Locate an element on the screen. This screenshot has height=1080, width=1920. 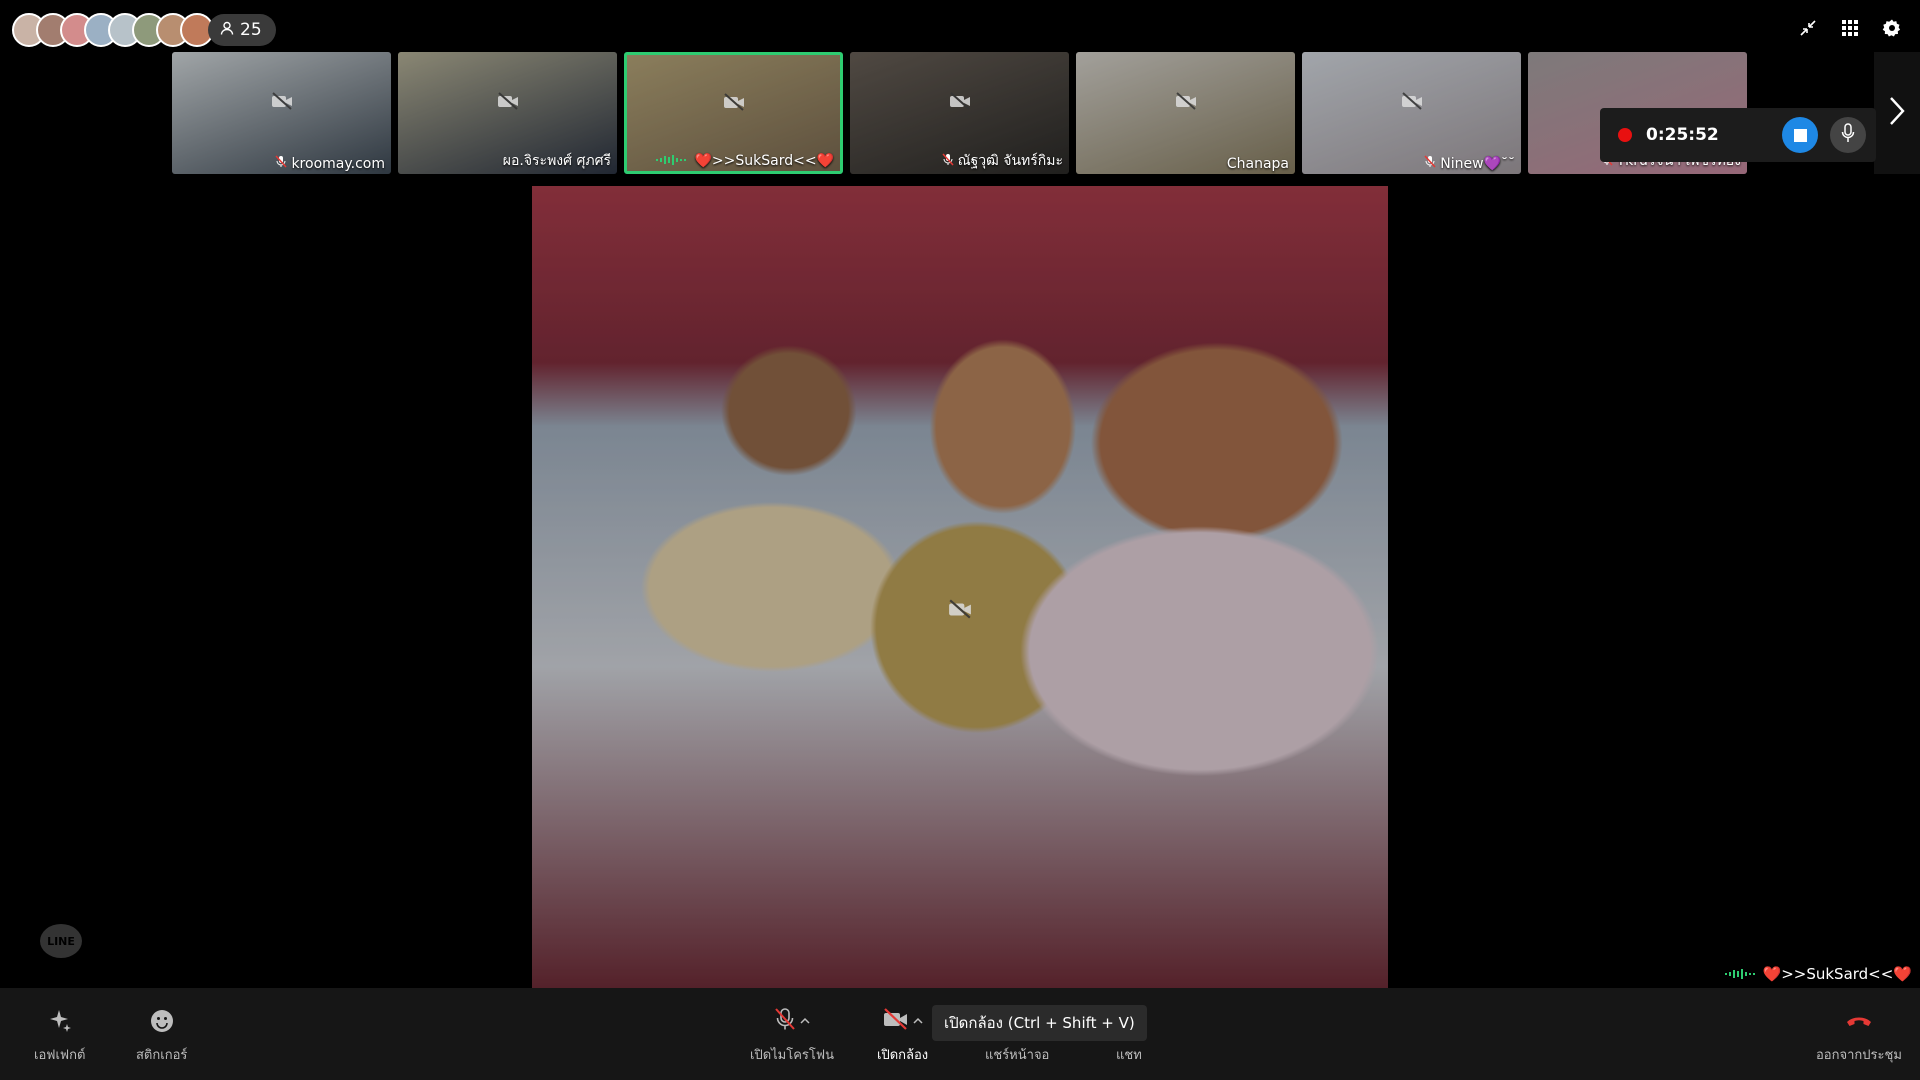
participant-name: Ninew💜˘˘ is located at coordinates (1477, 163).